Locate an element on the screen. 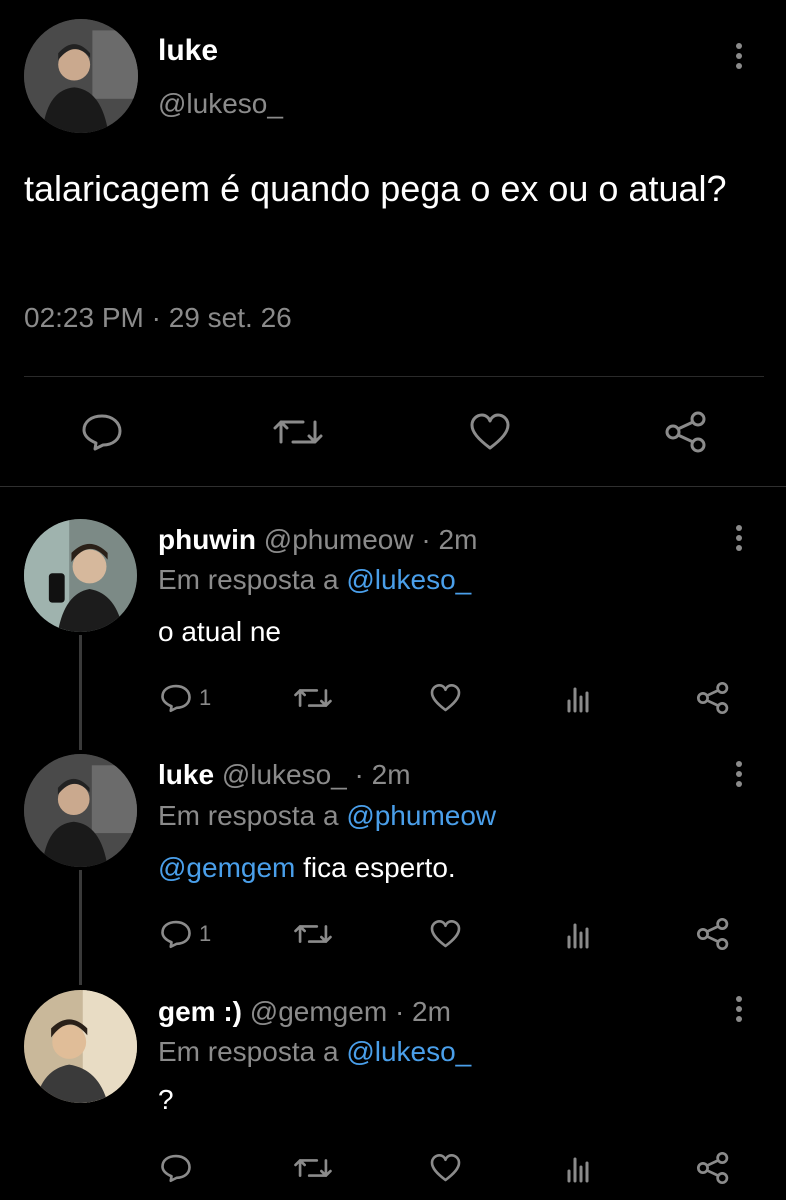 This screenshot has width=786, height=1200. reply-context: Em resposta a @phumeow is located at coordinates (327, 816).